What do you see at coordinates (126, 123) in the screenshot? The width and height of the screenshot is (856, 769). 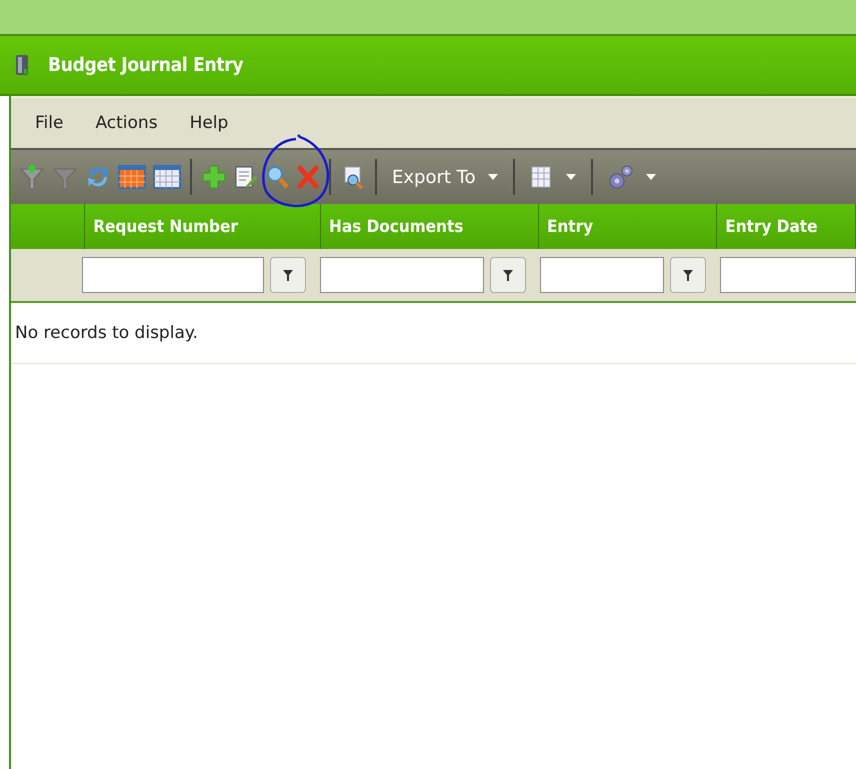 I see `menu-item: Actions` at bounding box center [126, 123].